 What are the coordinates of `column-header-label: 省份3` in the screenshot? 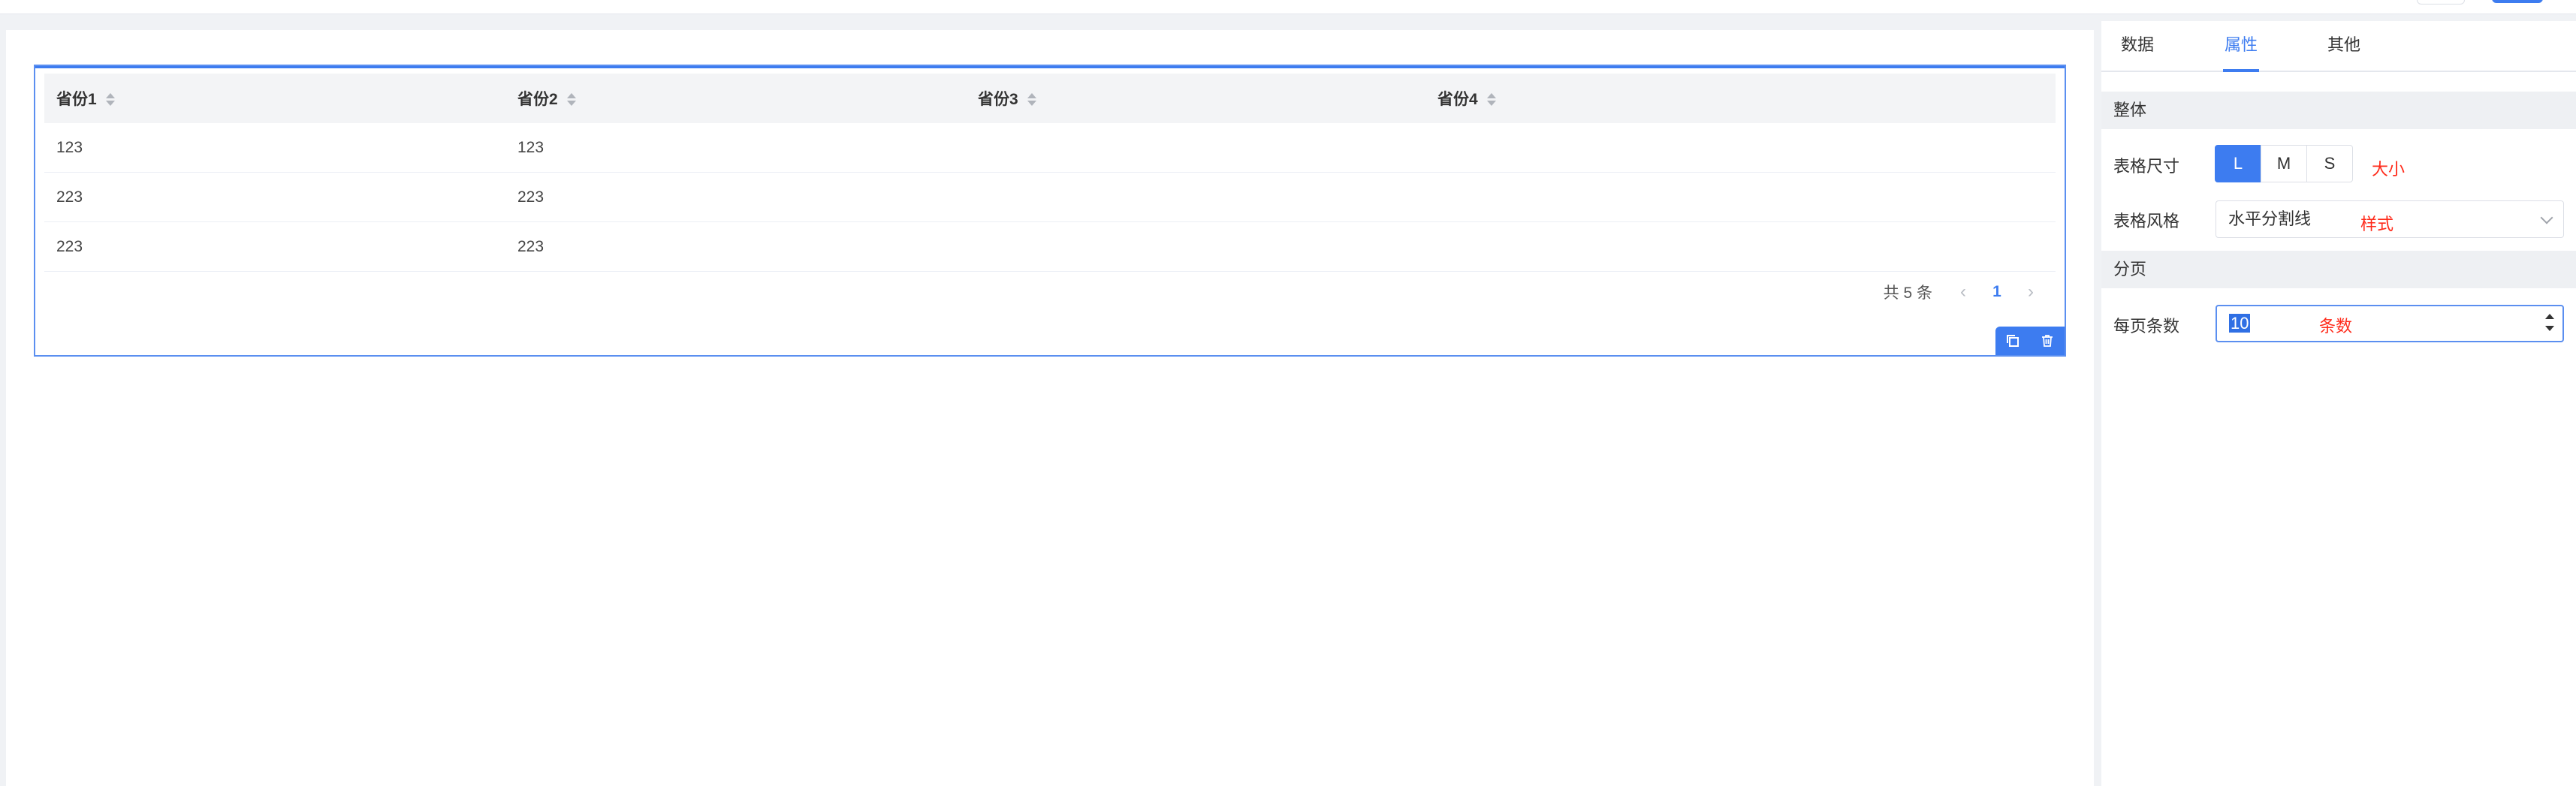 It's located at (998, 100).